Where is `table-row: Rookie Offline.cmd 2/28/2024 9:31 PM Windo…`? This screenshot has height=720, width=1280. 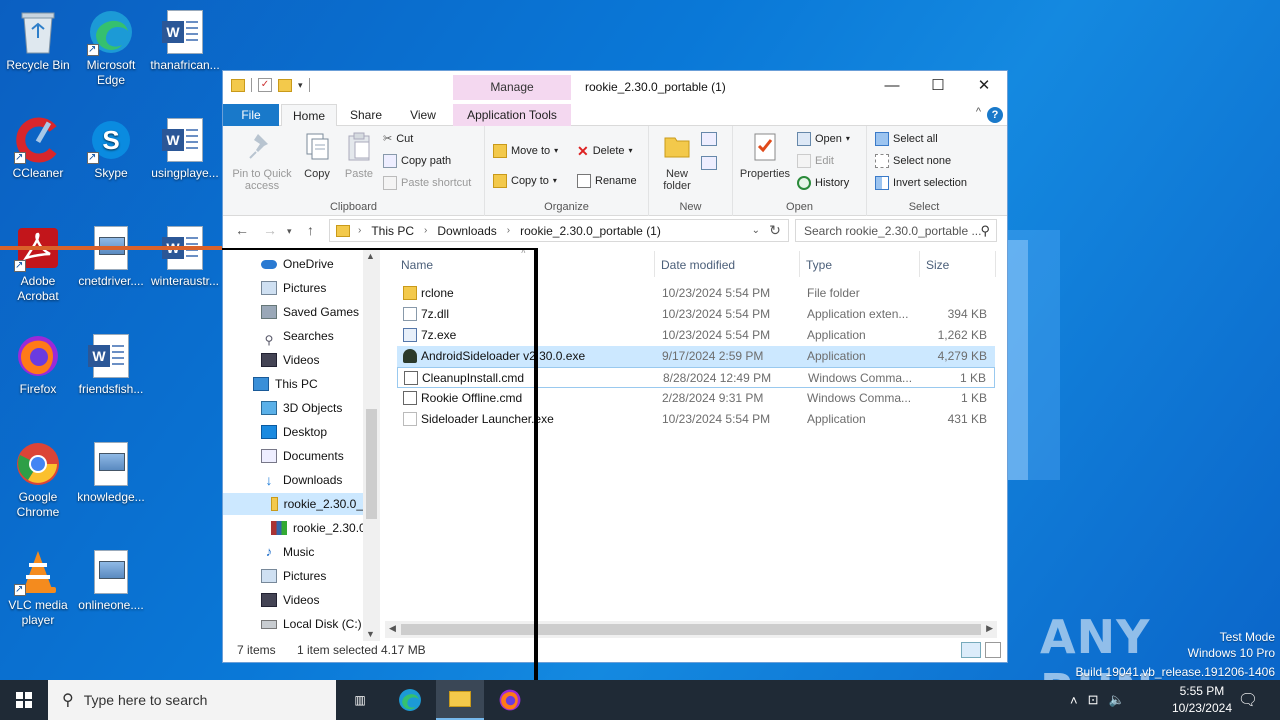
table-row: Rookie Offline.cmd 2/28/2024 9:31 PM Windo… is located at coordinates (696, 398).